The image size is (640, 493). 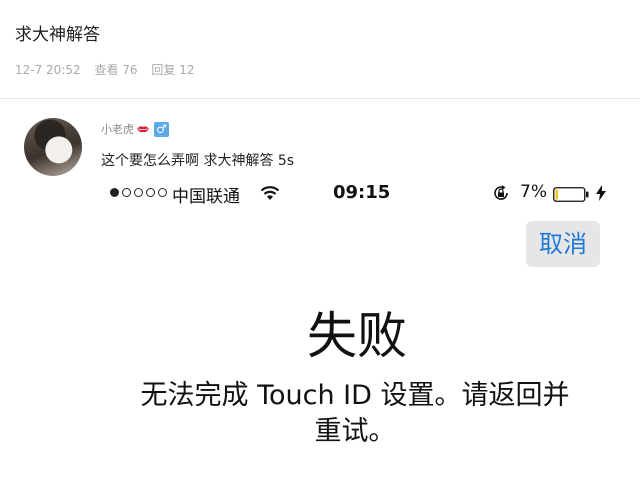 What do you see at coordinates (355, 413) in the screenshot?
I see `fail-message: 无法完成 Touch ID 设置。请返回并重试。` at bounding box center [355, 413].